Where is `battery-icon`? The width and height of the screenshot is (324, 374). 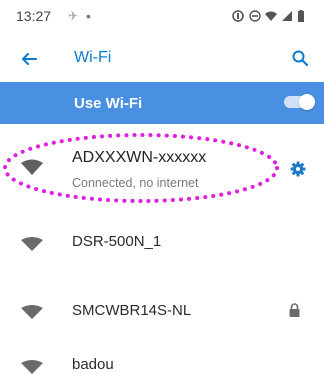
battery-icon is located at coordinates (301, 16).